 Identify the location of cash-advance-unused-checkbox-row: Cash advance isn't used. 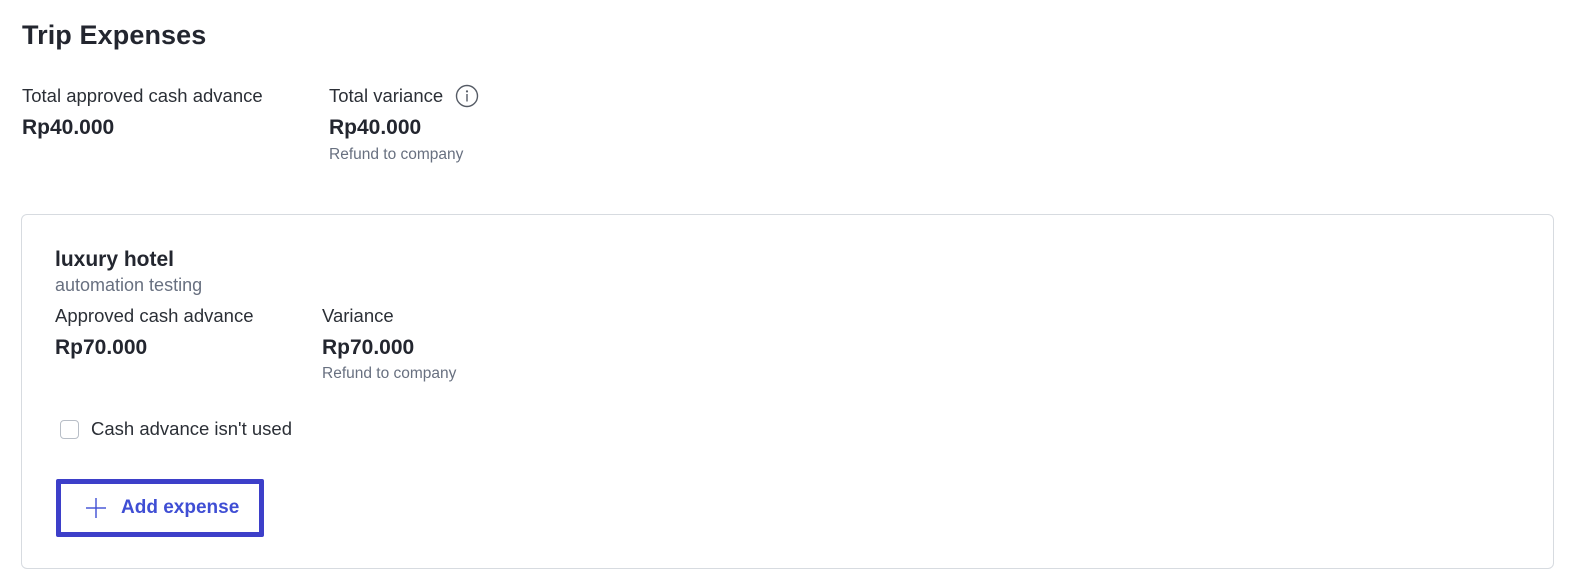
(176, 429).